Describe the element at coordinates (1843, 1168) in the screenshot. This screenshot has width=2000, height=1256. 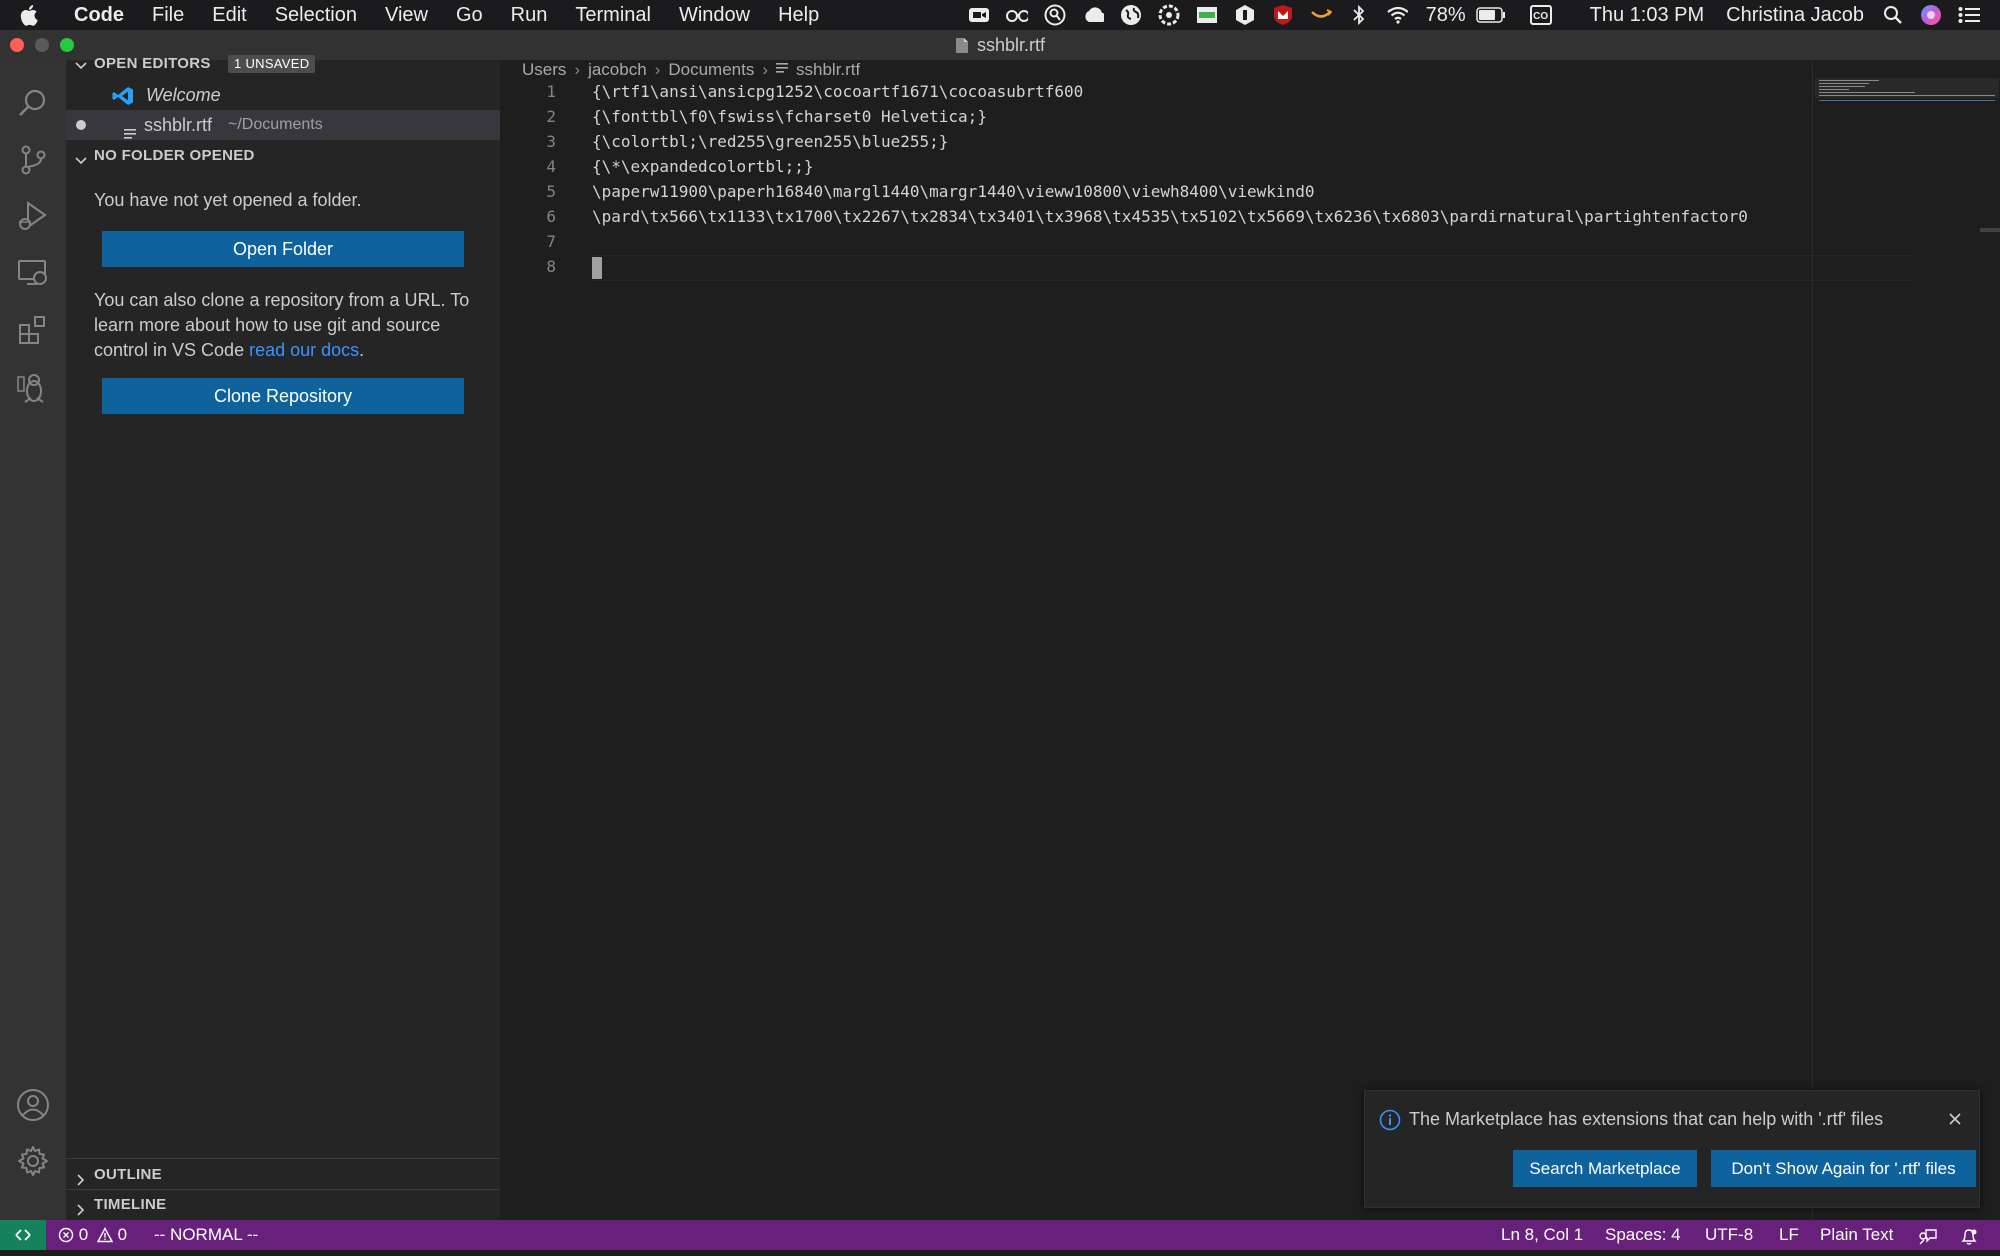
I see `dont-show-again-button: Don't Show Again for '.rtf' files` at that location.